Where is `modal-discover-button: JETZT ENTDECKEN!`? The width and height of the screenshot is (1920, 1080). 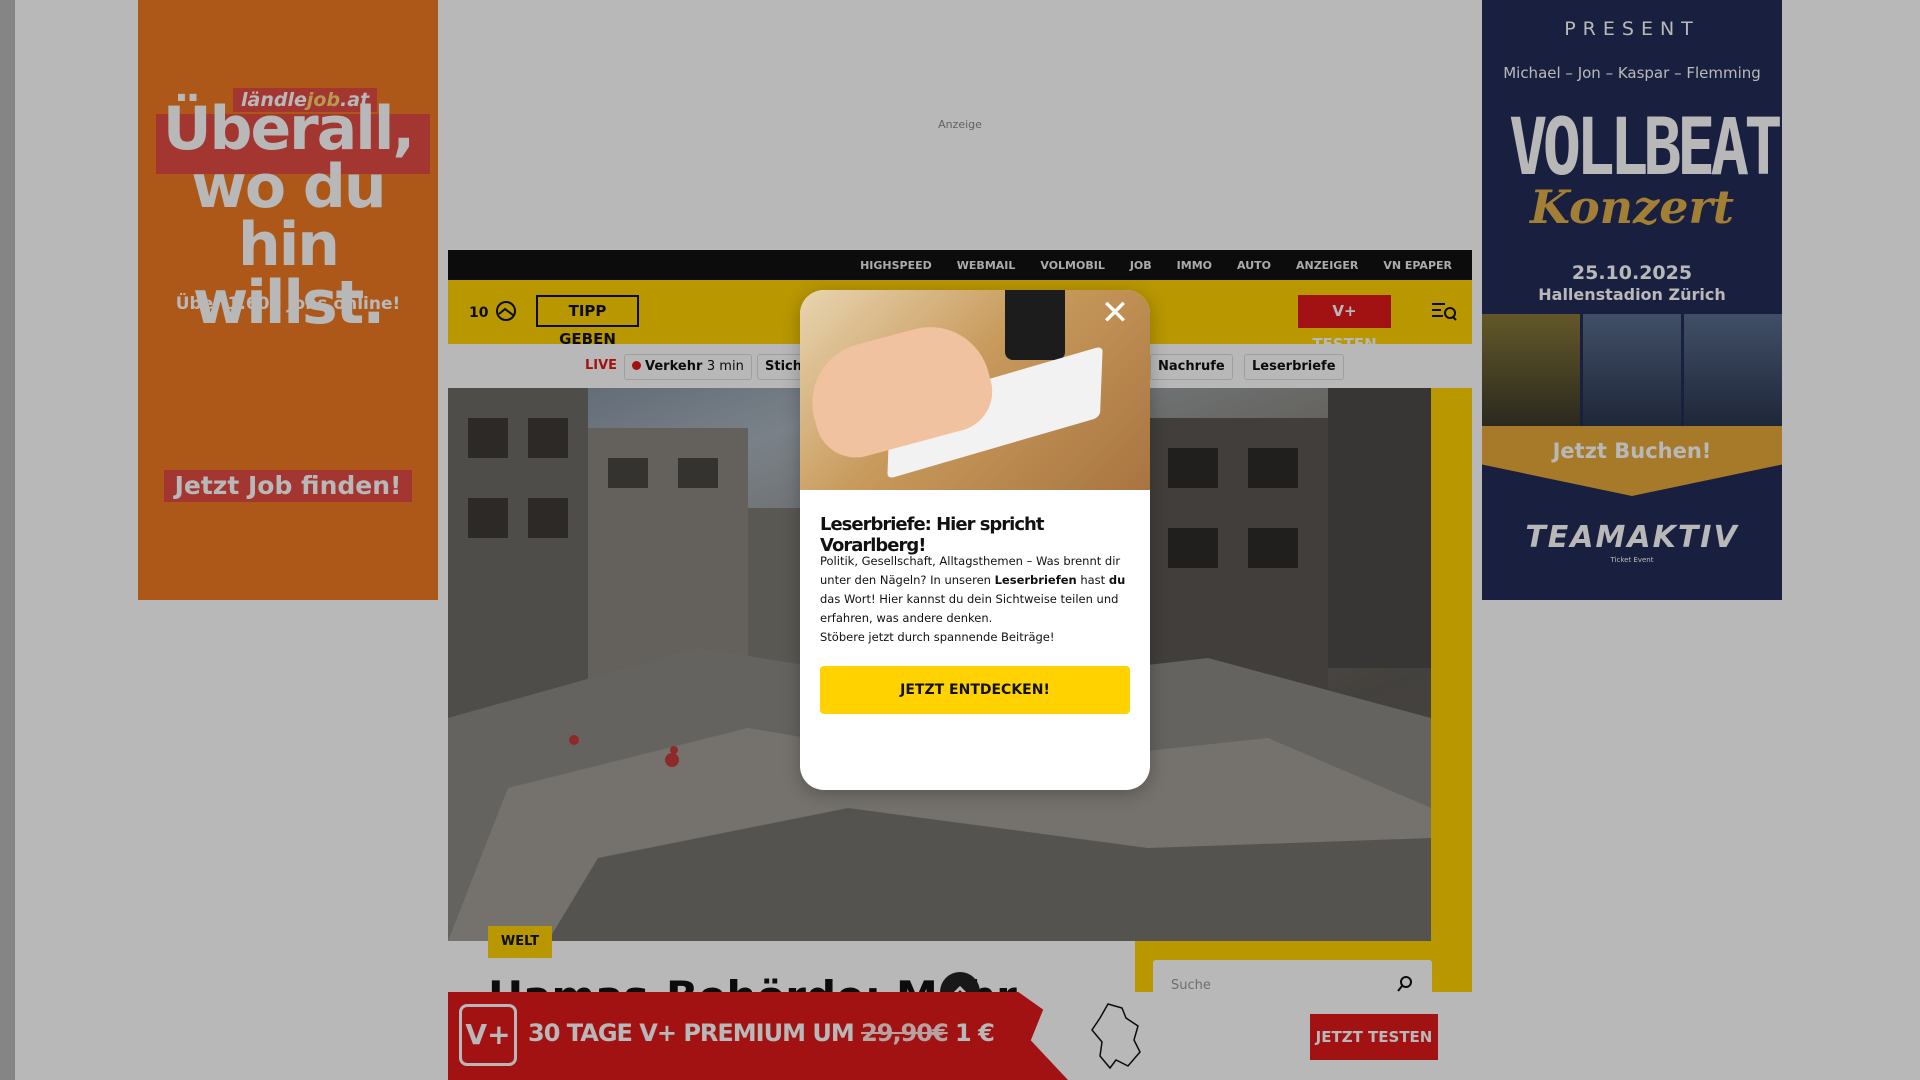
modal-discover-button: JETZT ENTDECKEN! is located at coordinates (975, 690).